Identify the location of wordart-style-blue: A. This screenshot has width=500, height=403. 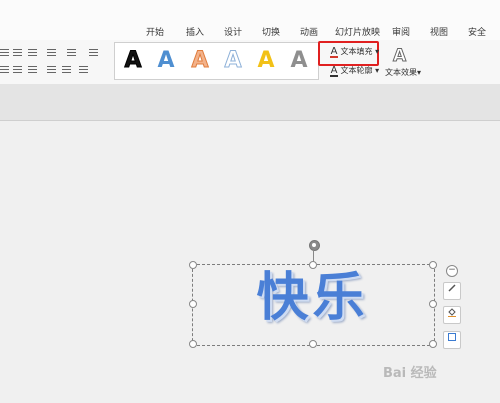
(166, 61).